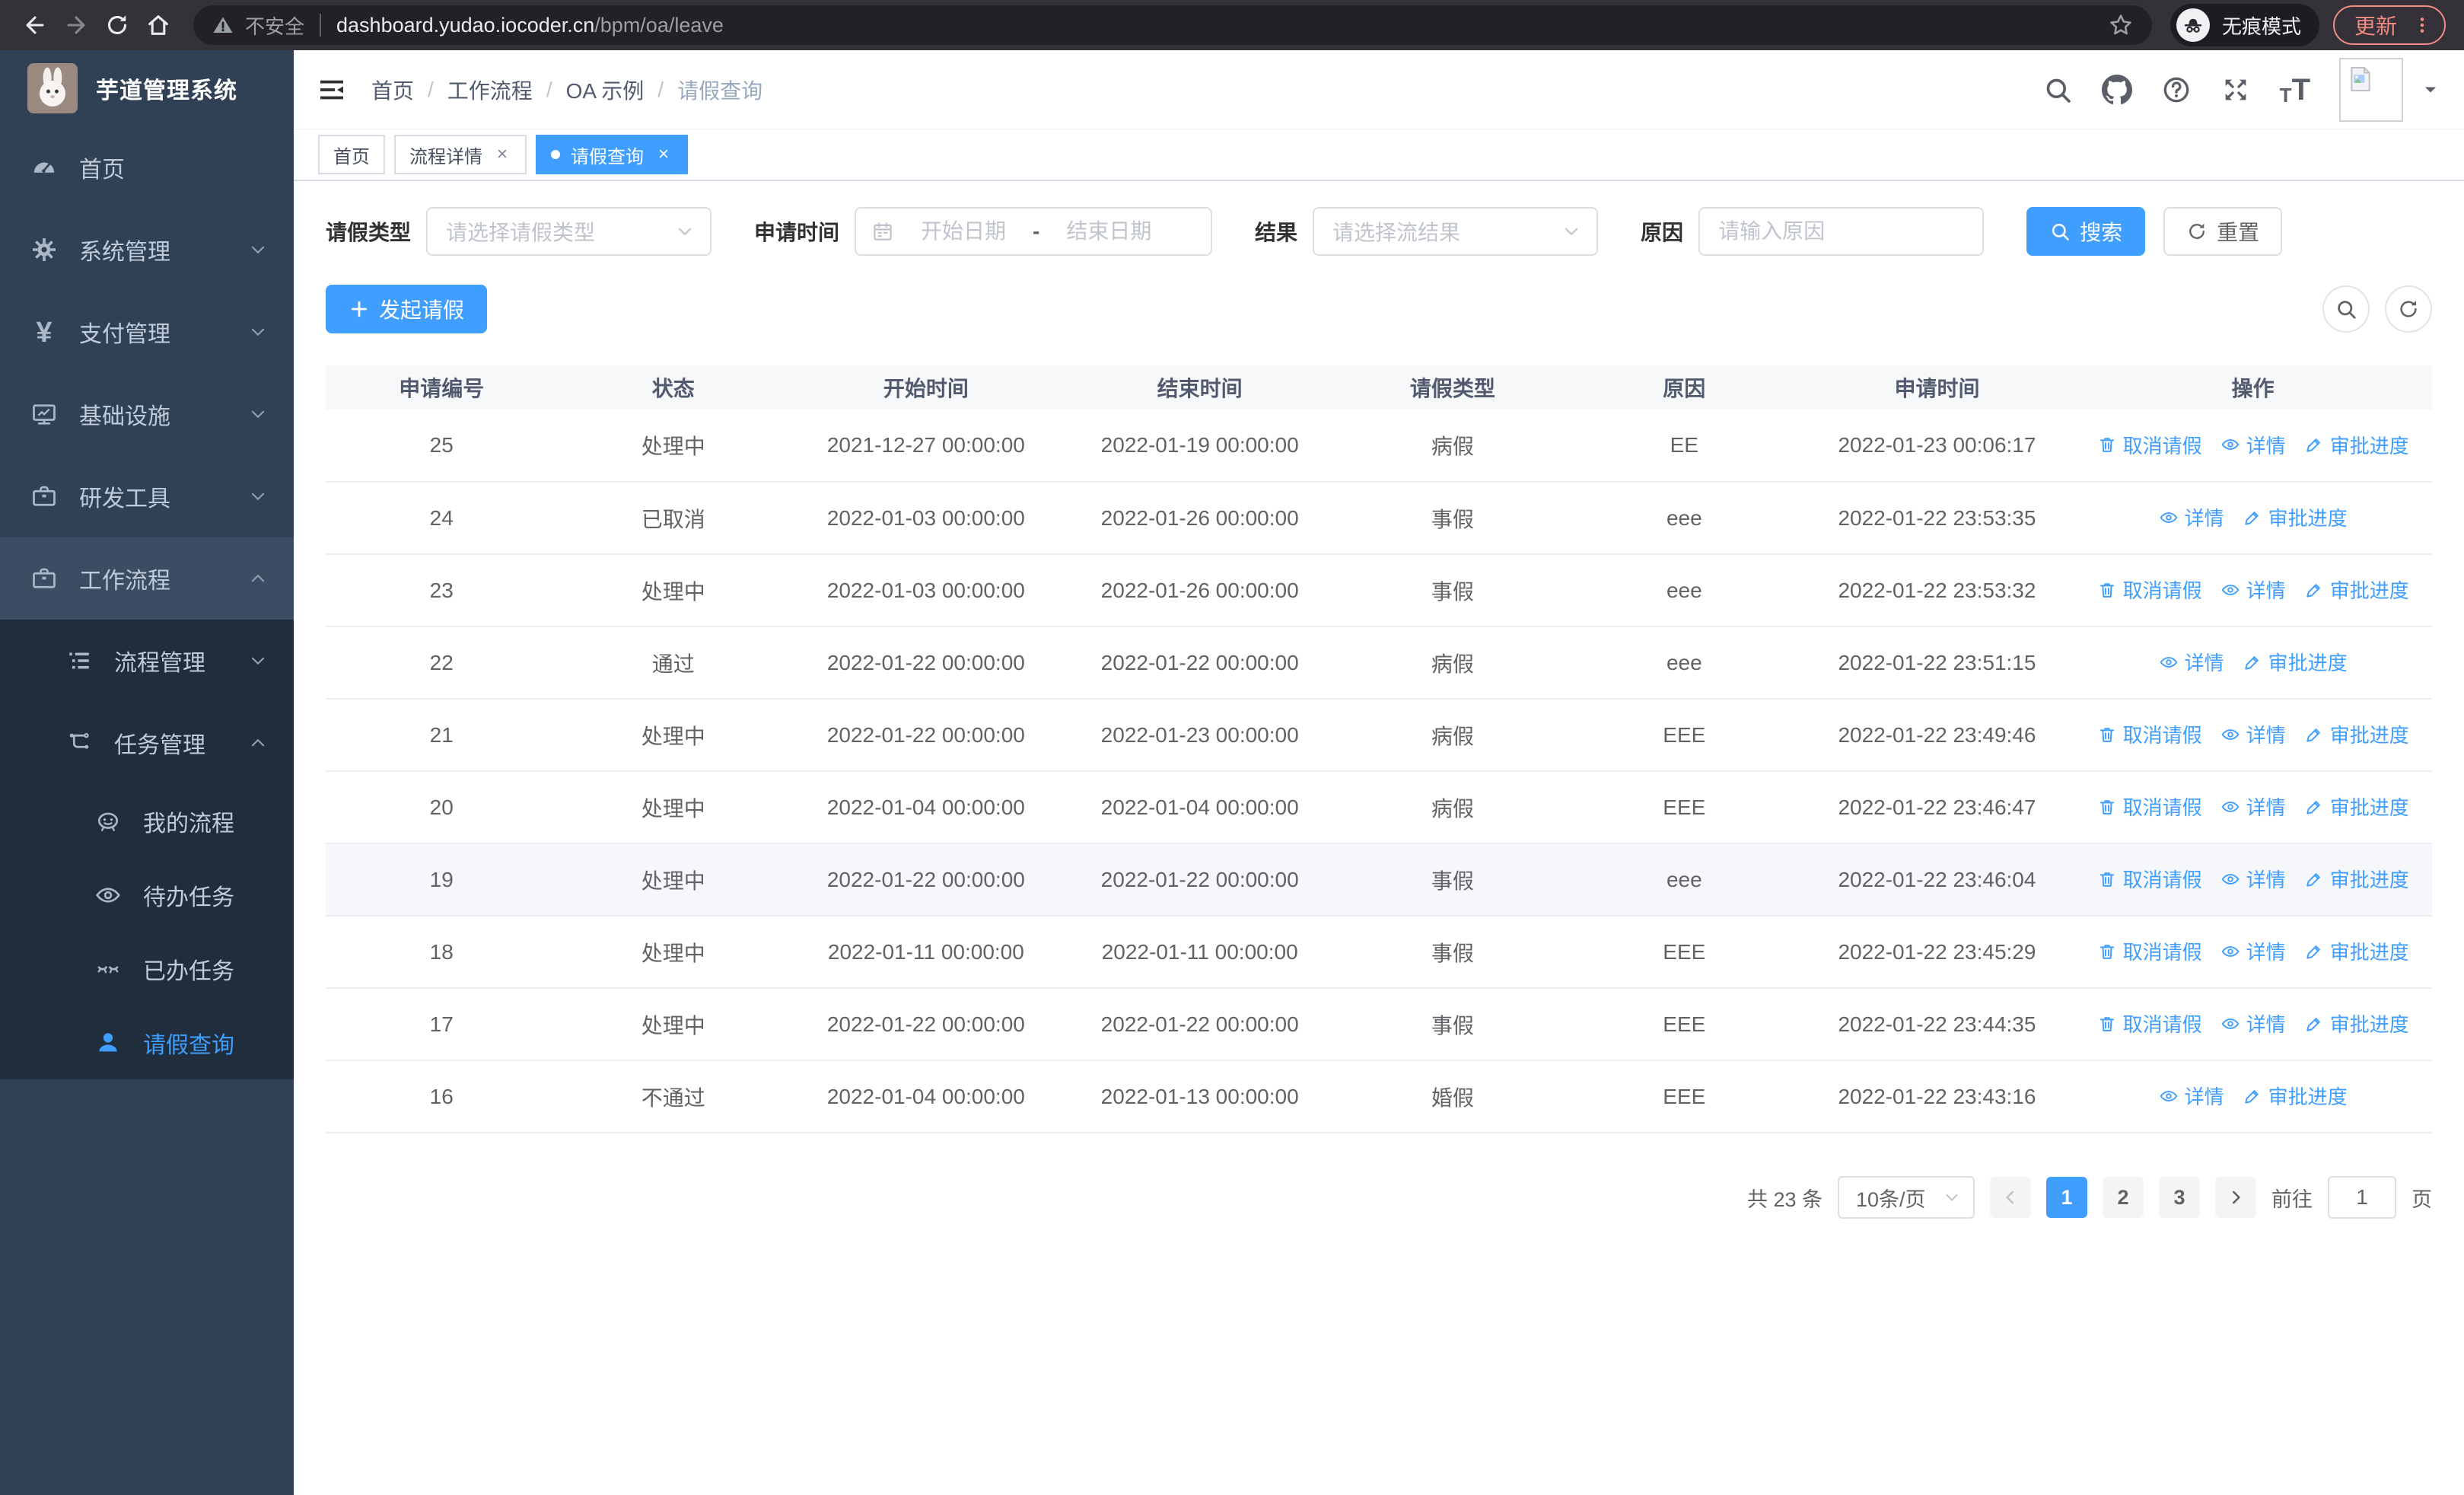 The image size is (2464, 1495). Describe the element at coordinates (2179, 1198) in the screenshot. I see `page-button-3: 3` at that location.